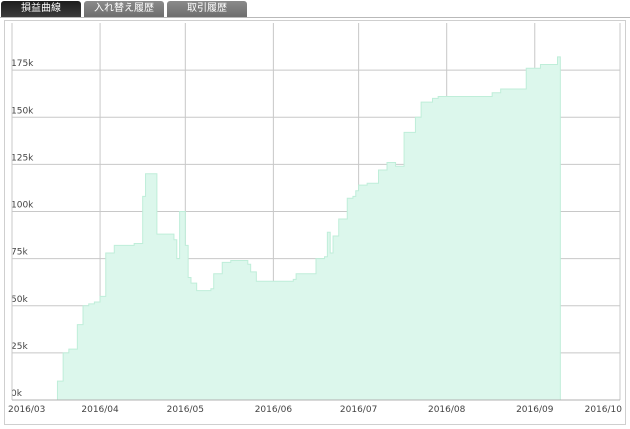 The width and height of the screenshot is (630, 429). I want to click on y-tick-label: 100k, so click(22, 206).